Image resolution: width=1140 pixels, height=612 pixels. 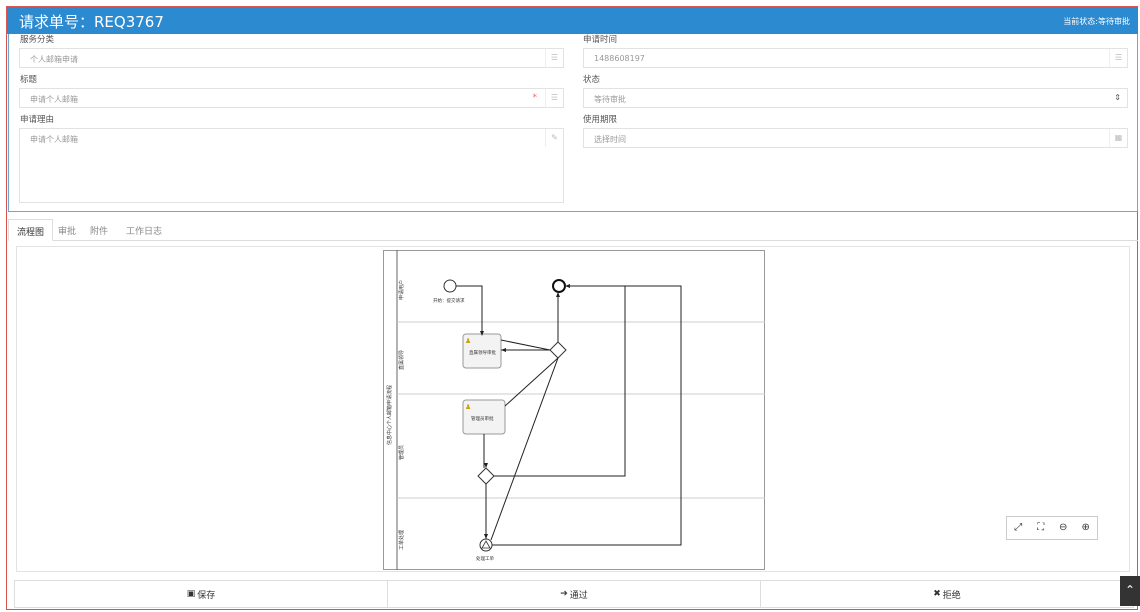 What do you see at coordinates (855, 58) in the screenshot?
I see `apply-time-field: 1488608197 ☰` at bounding box center [855, 58].